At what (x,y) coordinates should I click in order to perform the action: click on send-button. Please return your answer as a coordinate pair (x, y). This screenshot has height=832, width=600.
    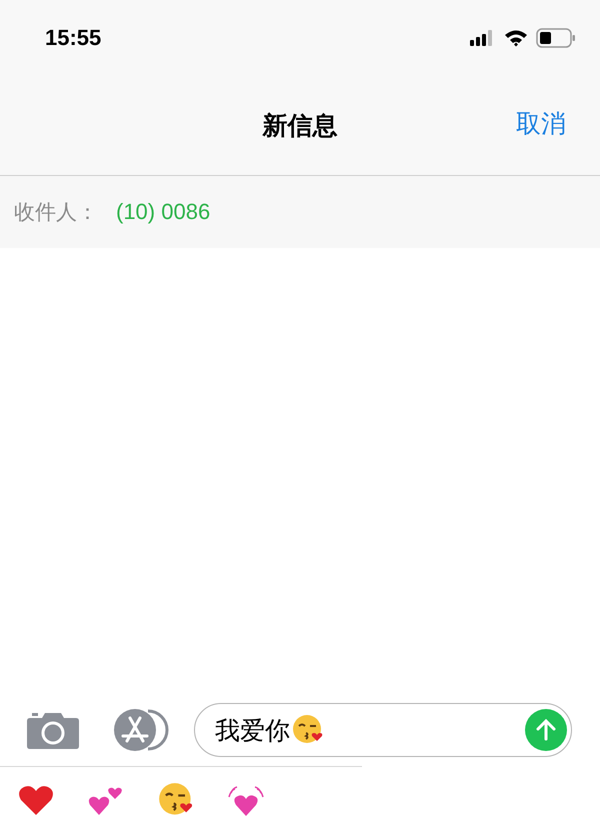
    Looking at the image, I should click on (546, 730).